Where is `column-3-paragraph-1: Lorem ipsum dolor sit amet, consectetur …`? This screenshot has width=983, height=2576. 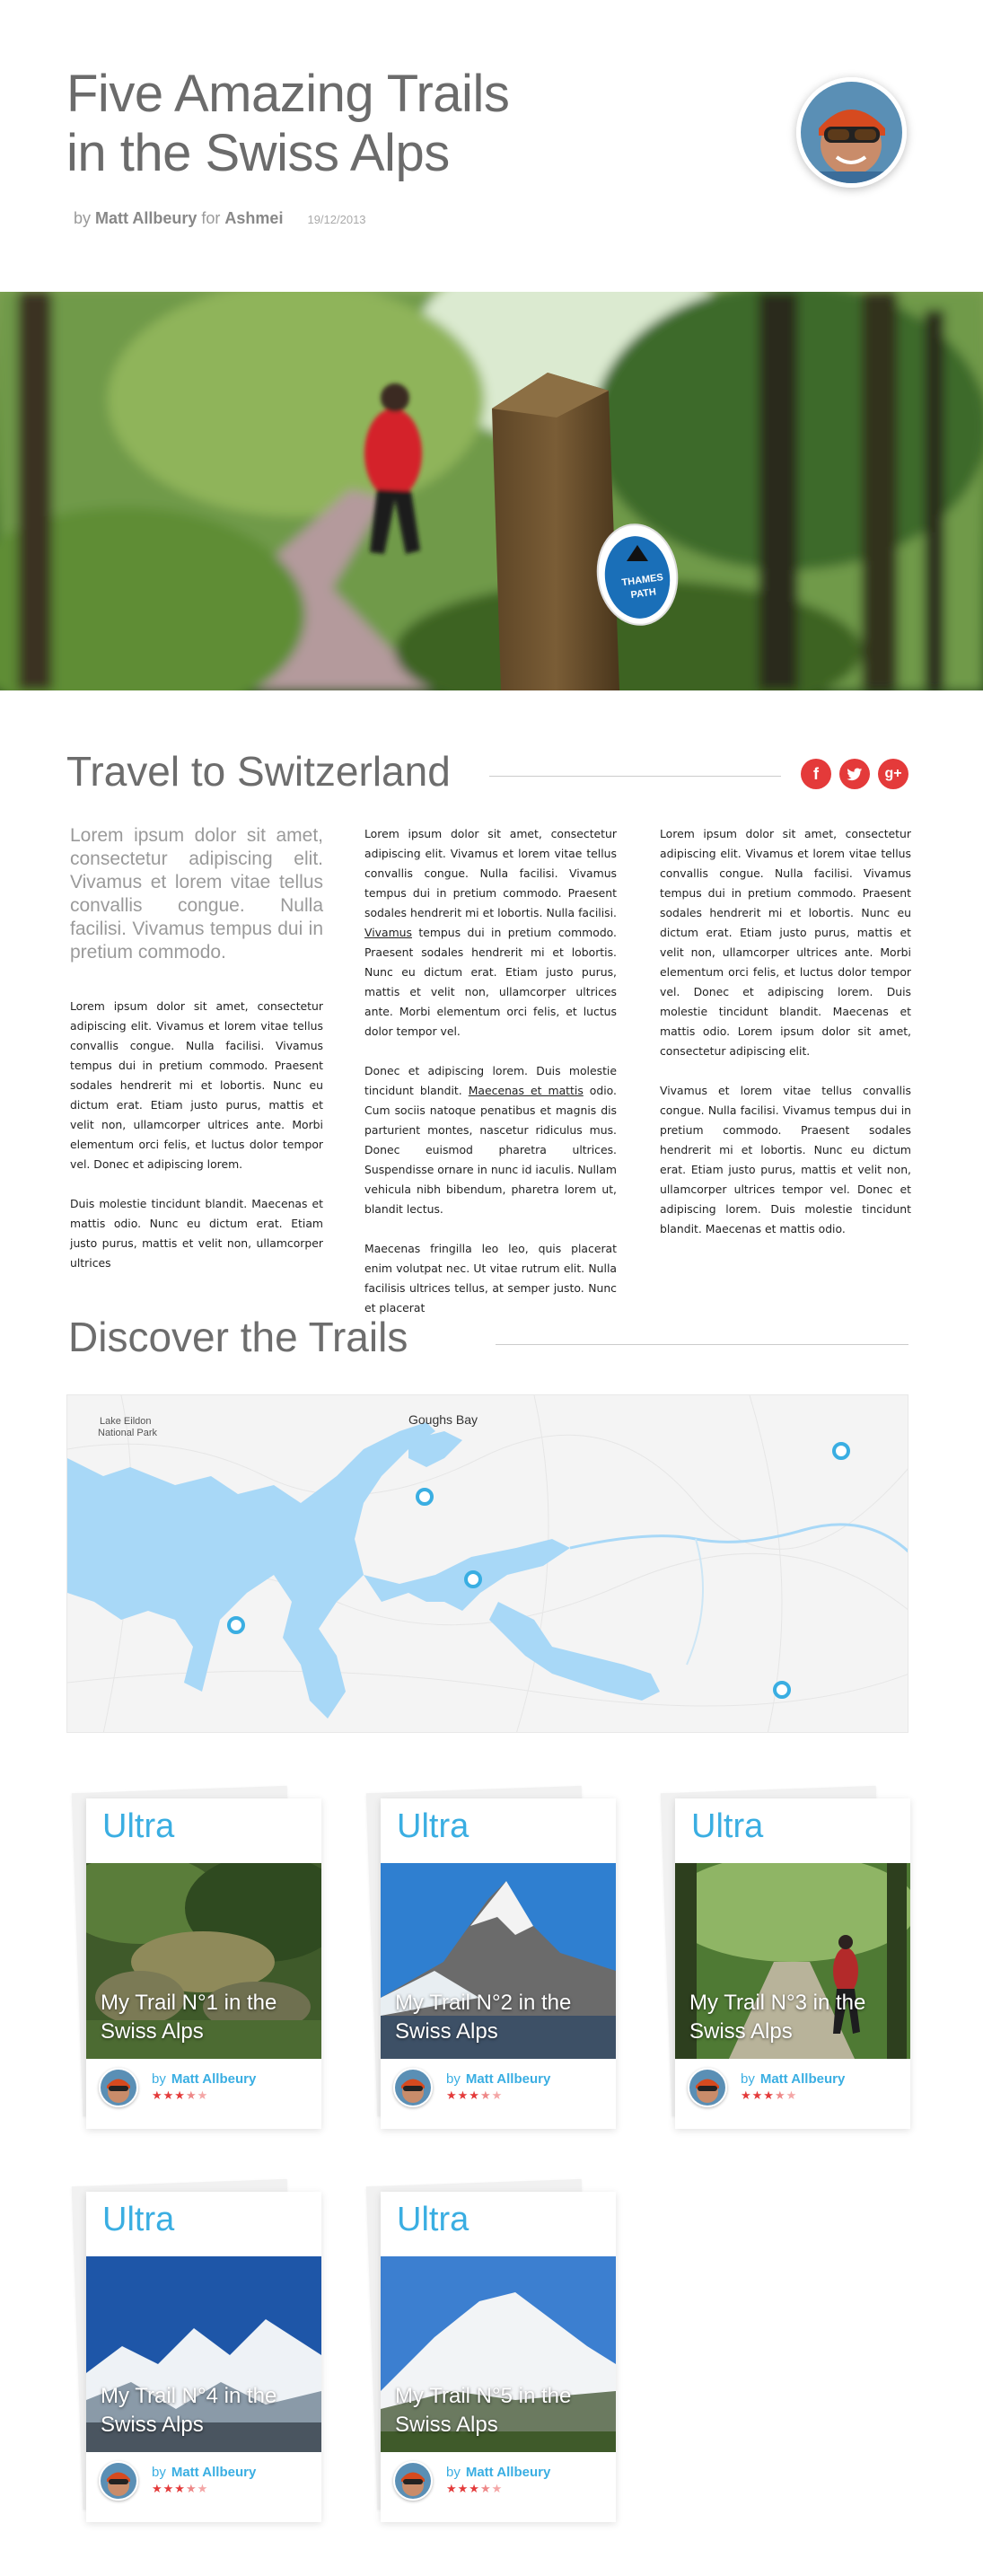 column-3-paragraph-1: Lorem ipsum dolor sit amet, consectetur … is located at coordinates (785, 943).